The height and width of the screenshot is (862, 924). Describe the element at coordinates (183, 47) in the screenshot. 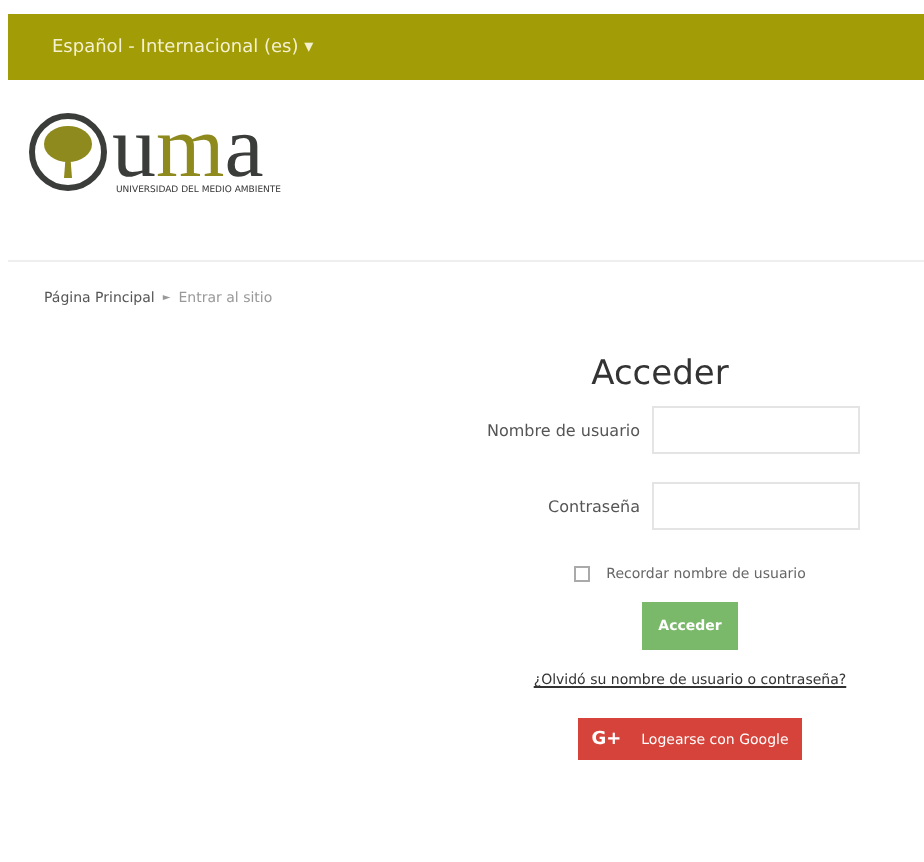

I see `language-menu: Español - Internacional (es) ▾` at that location.